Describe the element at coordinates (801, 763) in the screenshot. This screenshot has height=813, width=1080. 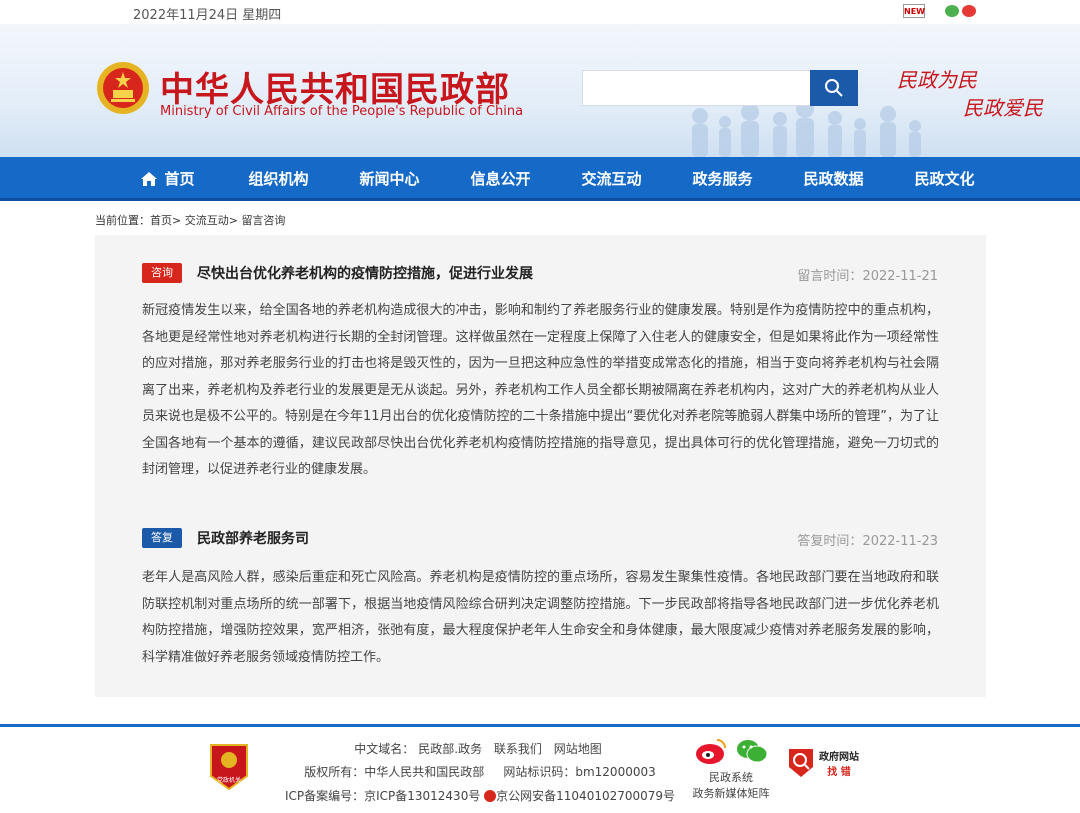
I see `magnifier-error-icon` at that location.